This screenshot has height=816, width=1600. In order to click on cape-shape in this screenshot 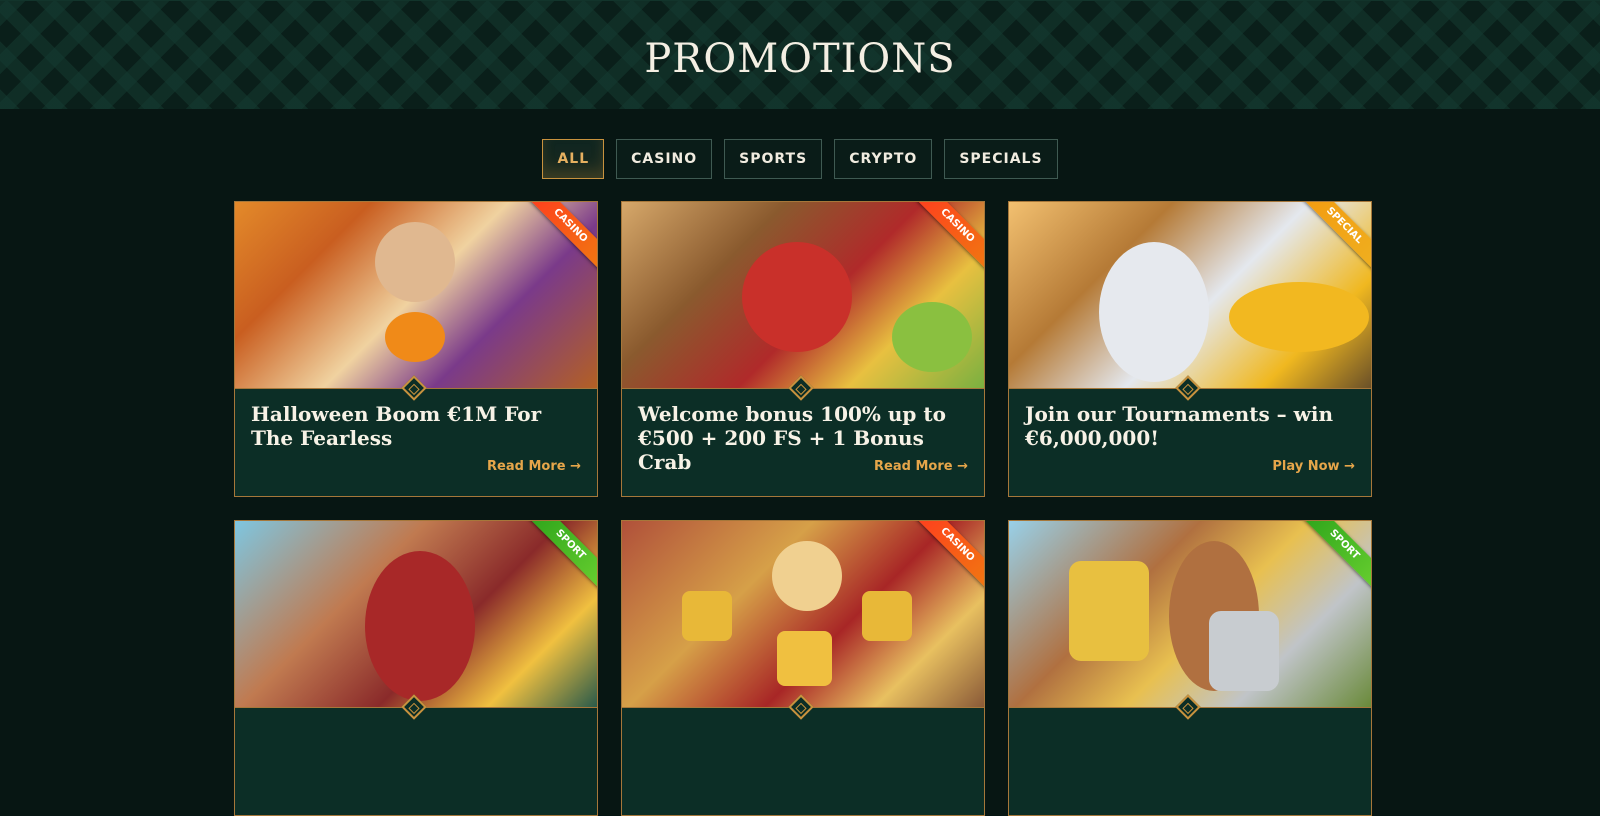, I will do `click(1299, 317)`.